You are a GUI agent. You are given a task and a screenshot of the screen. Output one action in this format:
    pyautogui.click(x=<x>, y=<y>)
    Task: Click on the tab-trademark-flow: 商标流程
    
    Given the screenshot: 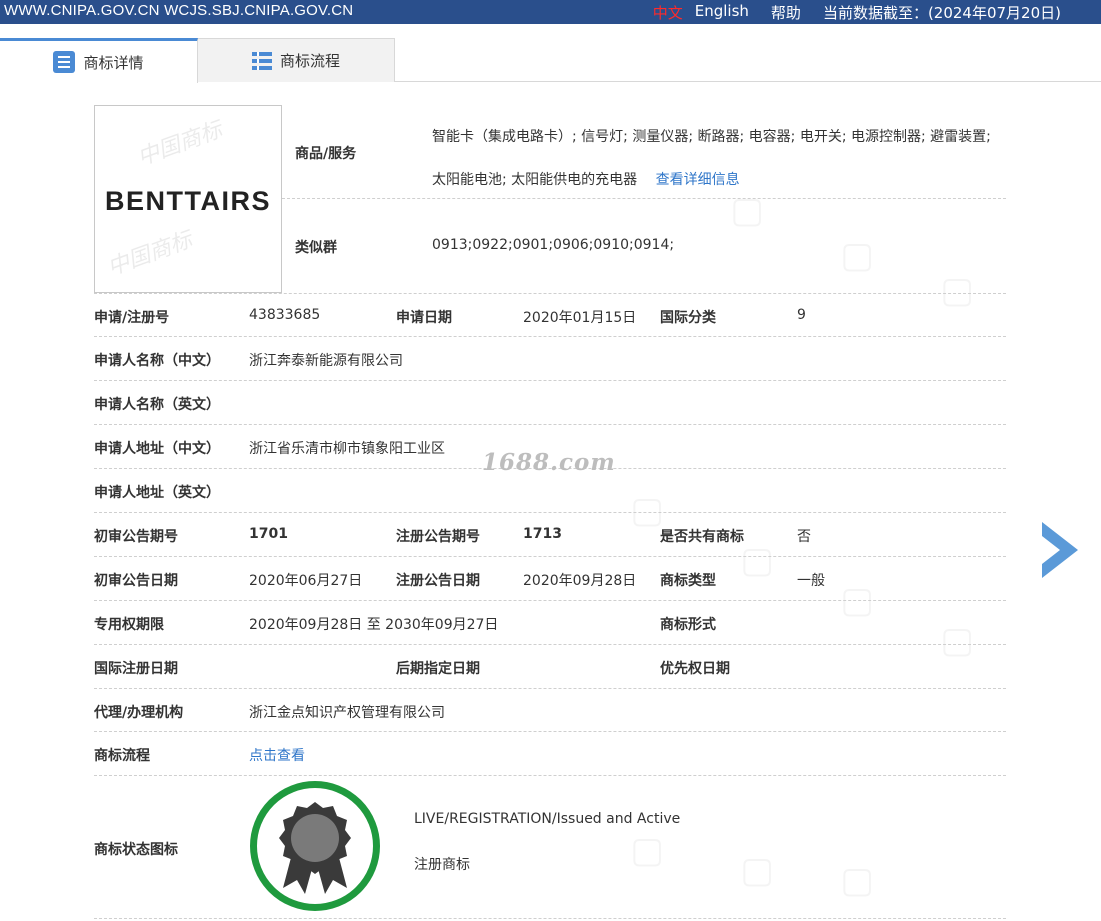 What is the action you would take?
    pyautogui.click(x=296, y=60)
    